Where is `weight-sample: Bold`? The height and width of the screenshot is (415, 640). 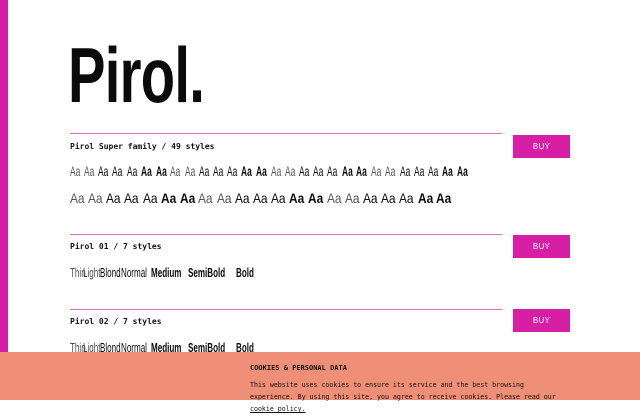 weight-sample: Bold is located at coordinates (244, 272).